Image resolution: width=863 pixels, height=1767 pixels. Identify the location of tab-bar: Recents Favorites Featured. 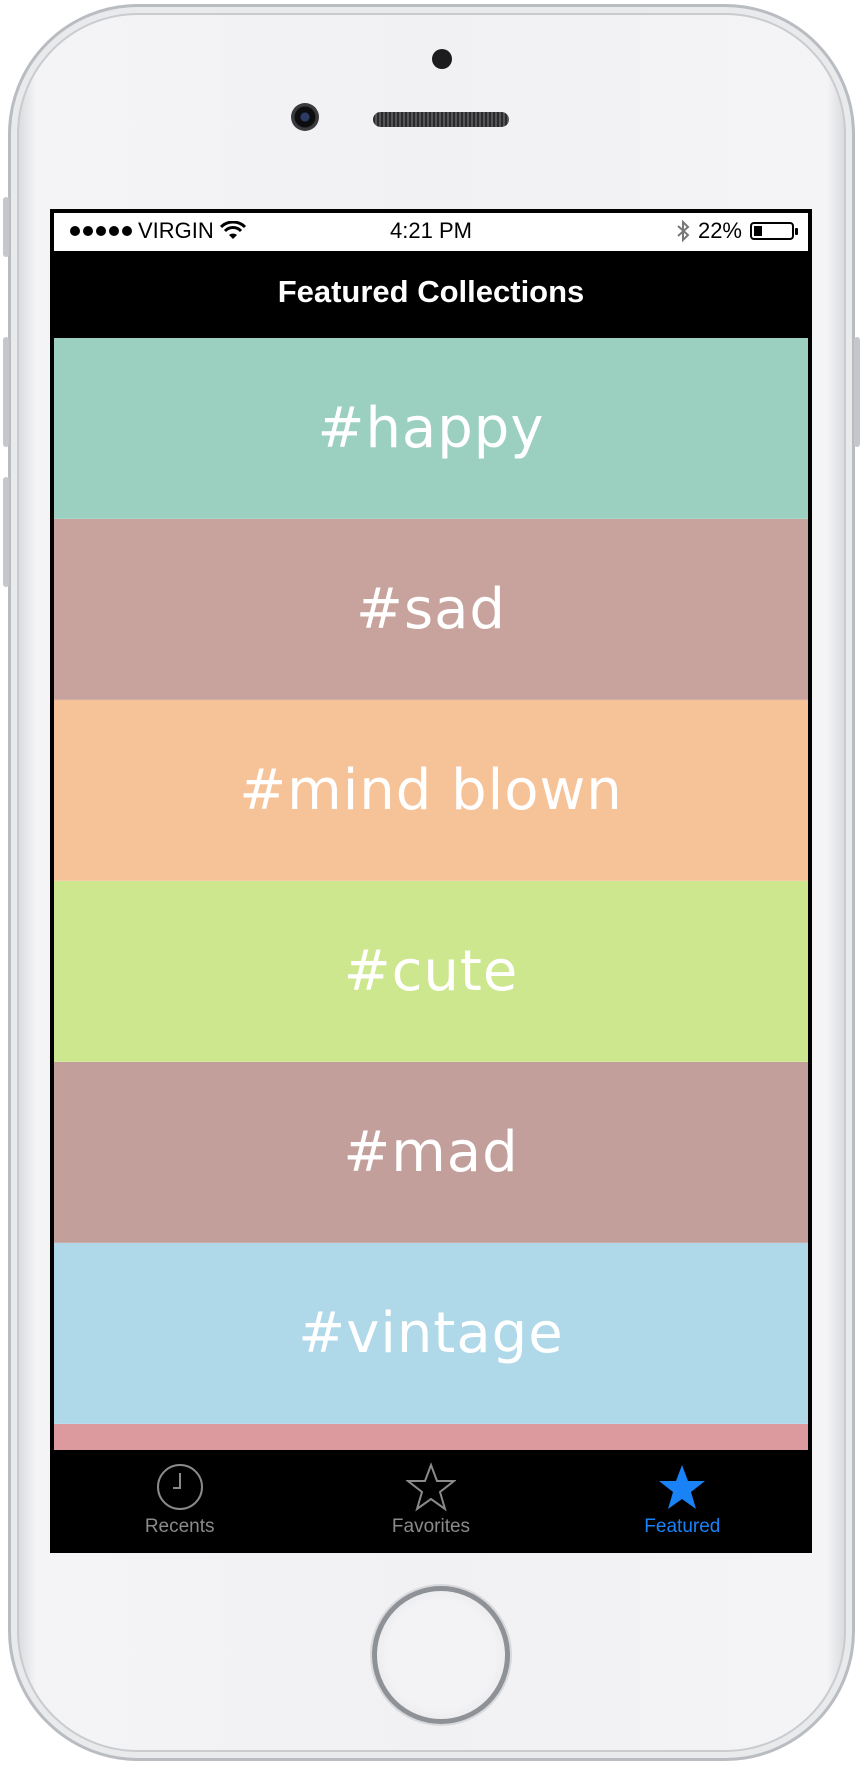
(431, 1499).